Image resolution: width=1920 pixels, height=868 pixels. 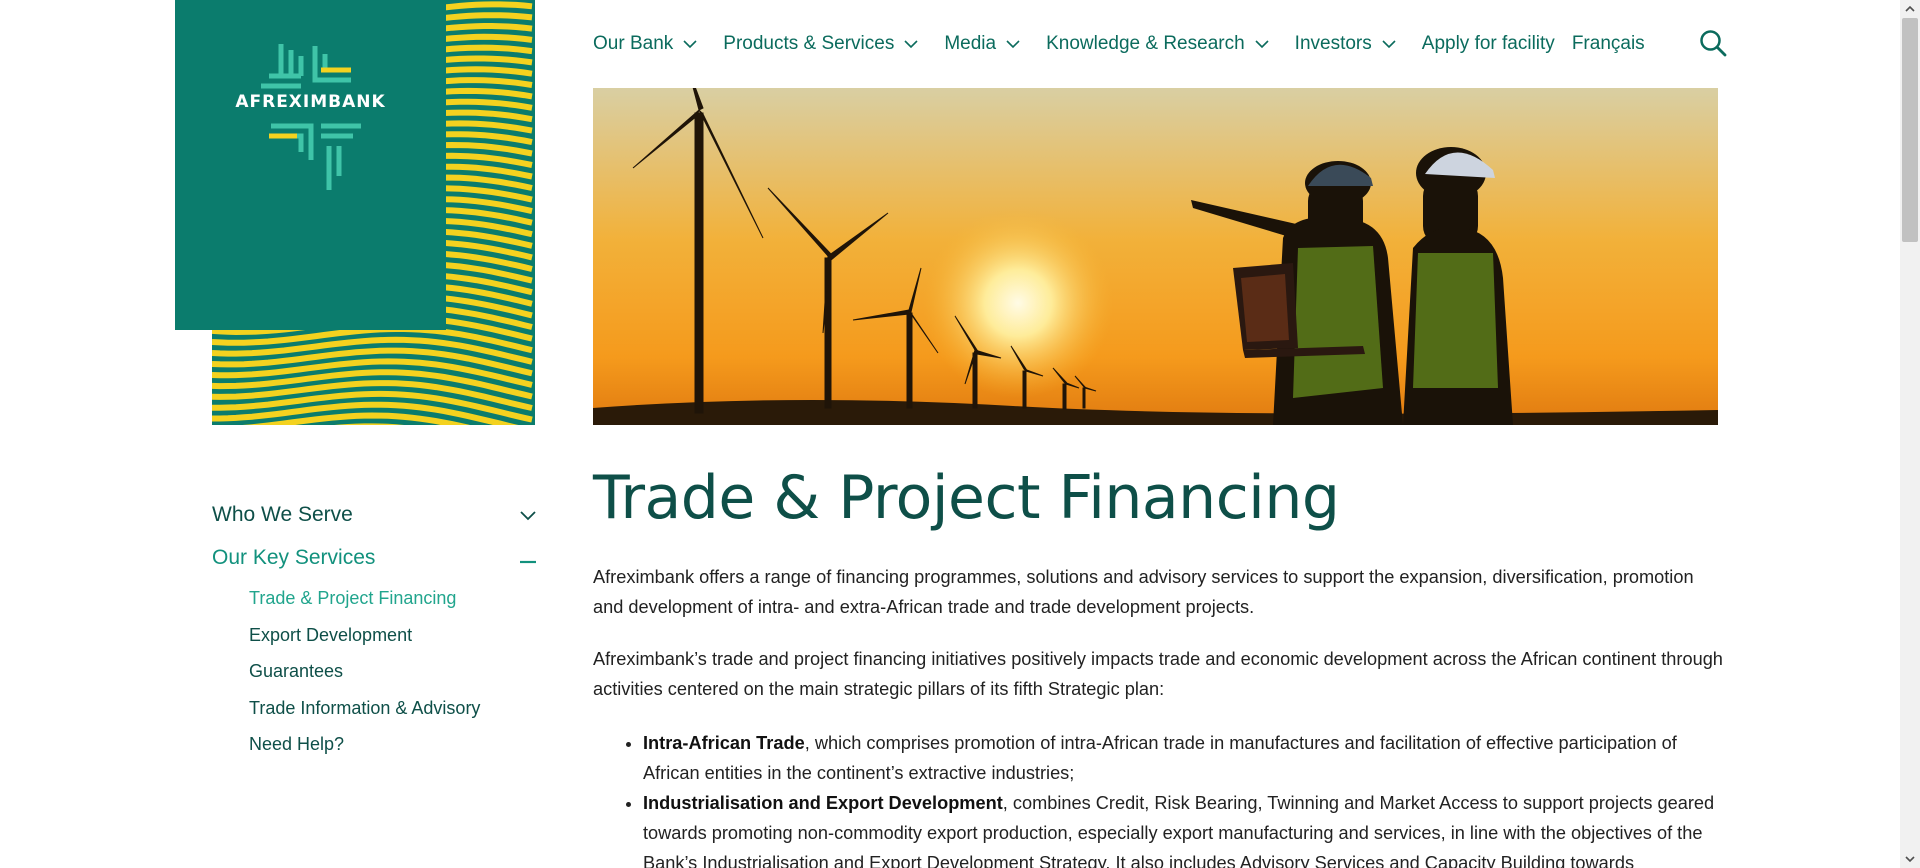 I want to click on sidebar-who-we-serve: Who We Serve, so click(x=374, y=515).